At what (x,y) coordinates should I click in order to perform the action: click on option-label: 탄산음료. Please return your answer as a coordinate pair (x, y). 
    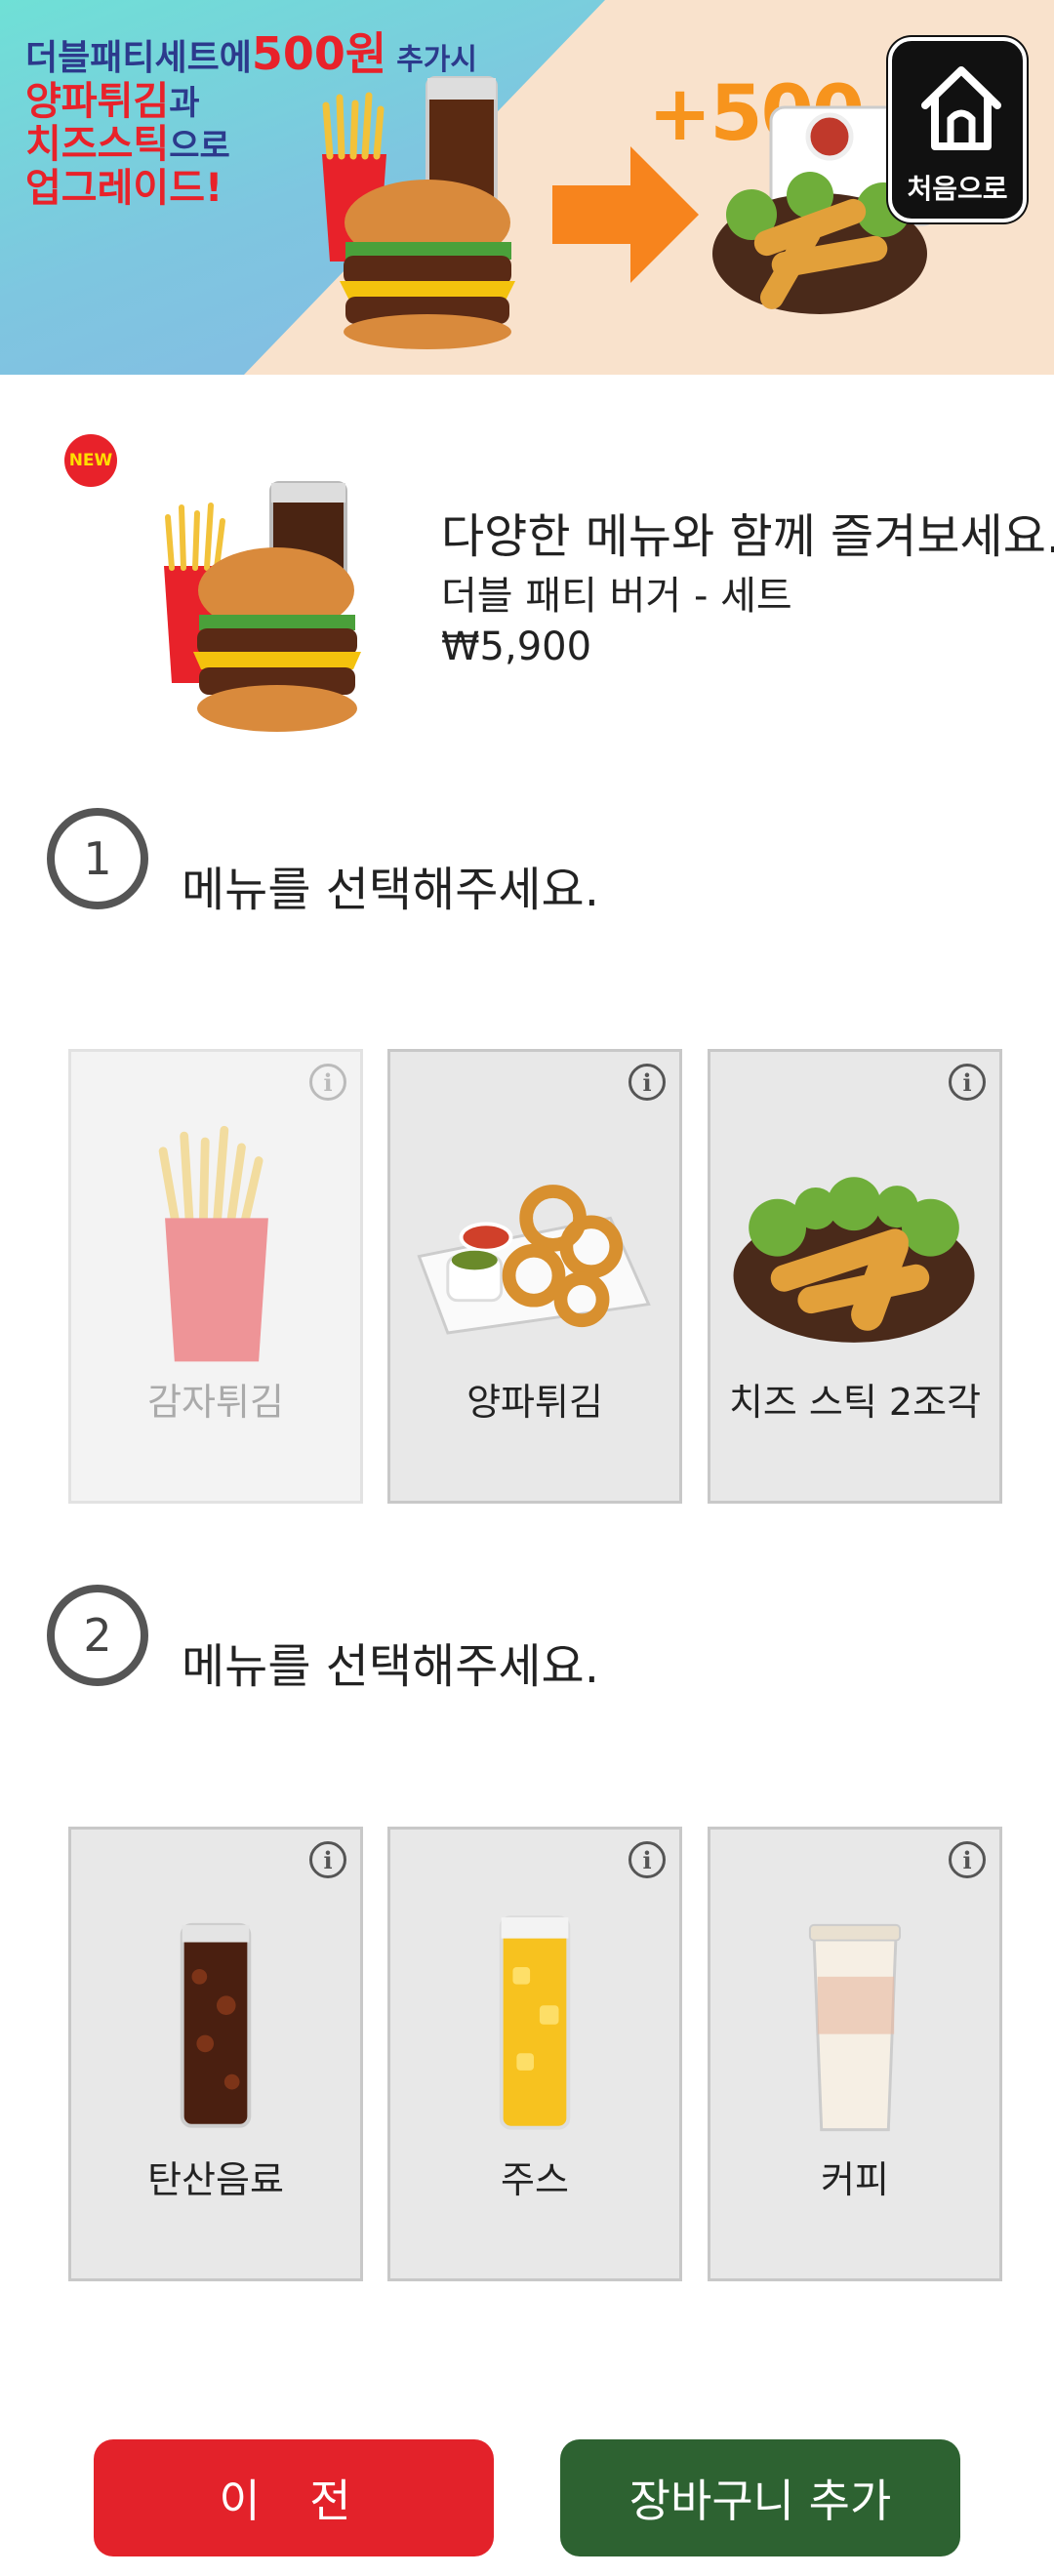
    Looking at the image, I should click on (215, 2179).